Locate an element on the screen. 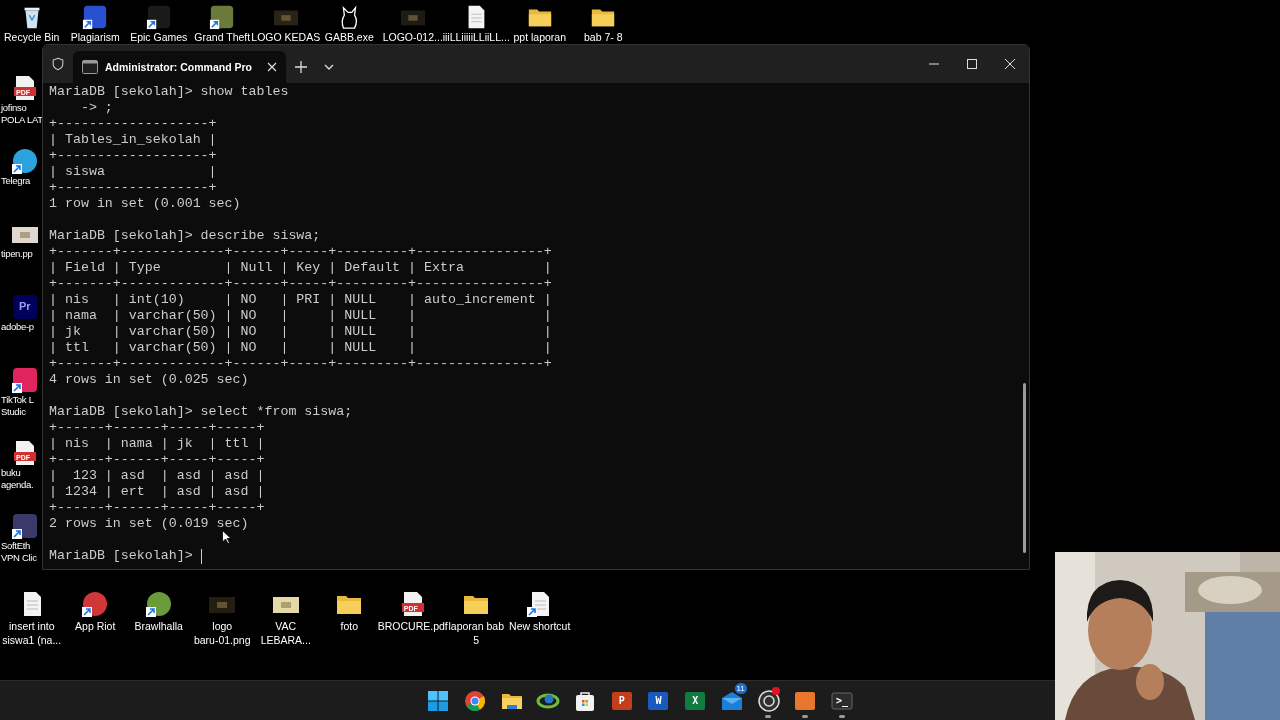 The width and height of the screenshot is (1280, 720). icon-label: Plagiarism is located at coordinates (95, 37).